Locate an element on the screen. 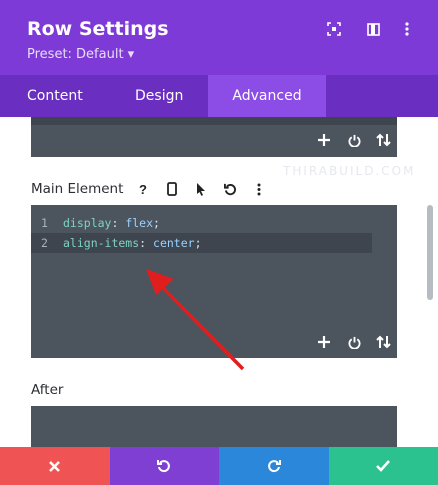 The image size is (438, 485). save-button is located at coordinates (383, 466).